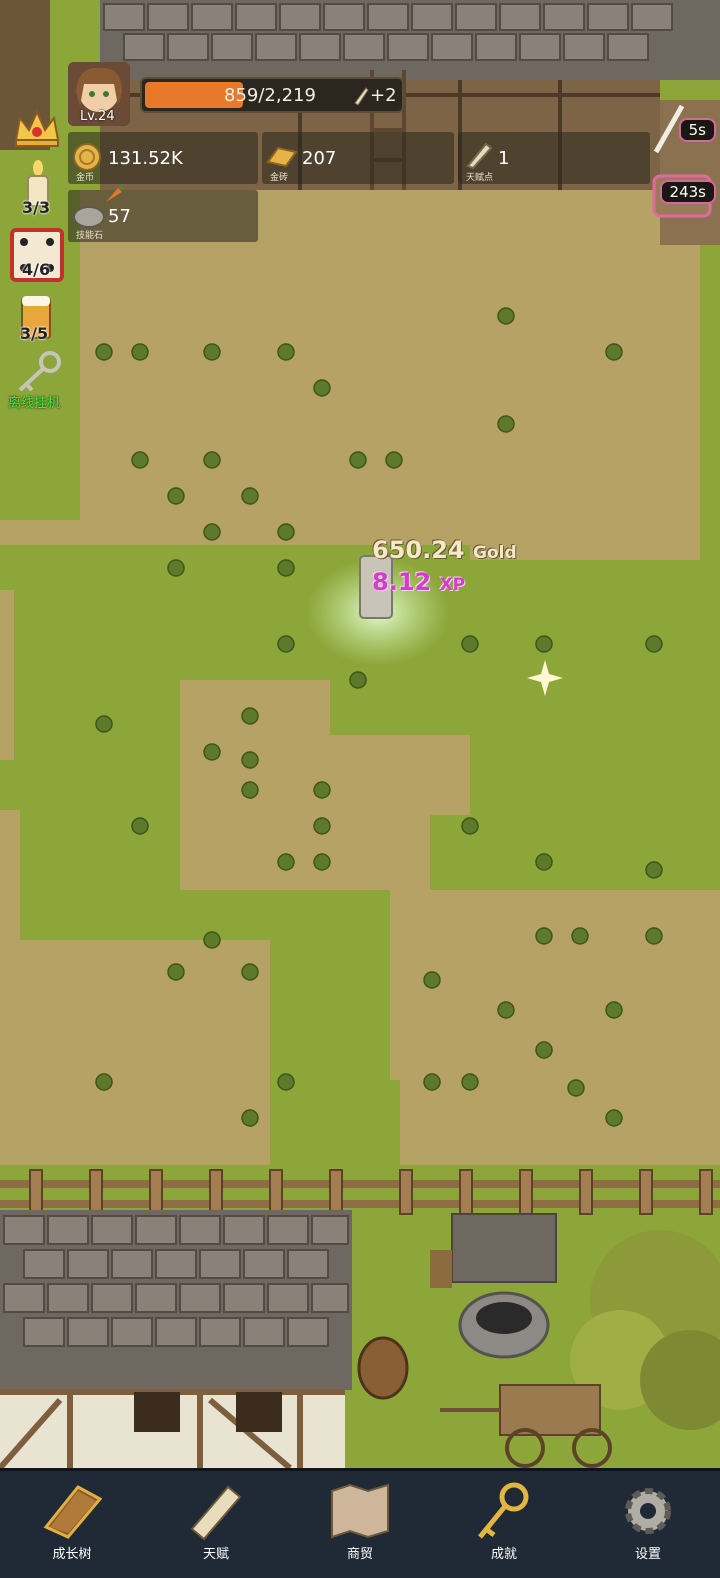 This screenshot has height=1578, width=720. I want to click on dice-count: 4/6, so click(36, 269).